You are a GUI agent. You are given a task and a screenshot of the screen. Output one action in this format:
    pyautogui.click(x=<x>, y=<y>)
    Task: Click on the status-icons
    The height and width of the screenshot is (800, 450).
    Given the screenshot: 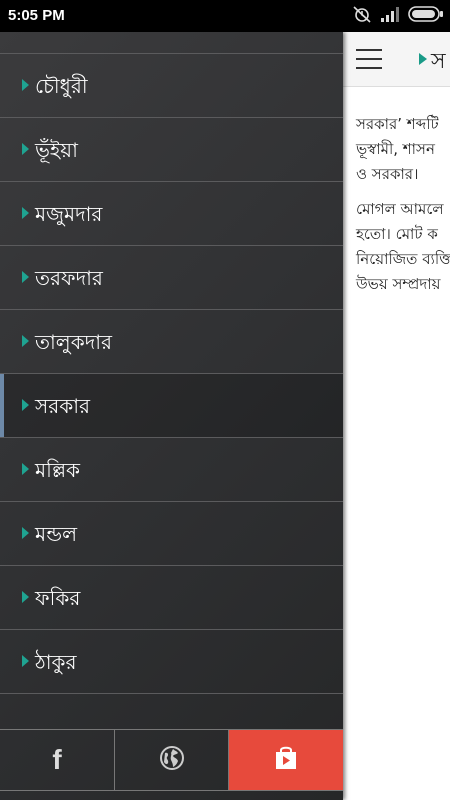 What is the action you would take?
    pyautogui.click(x=398, y=16)
    